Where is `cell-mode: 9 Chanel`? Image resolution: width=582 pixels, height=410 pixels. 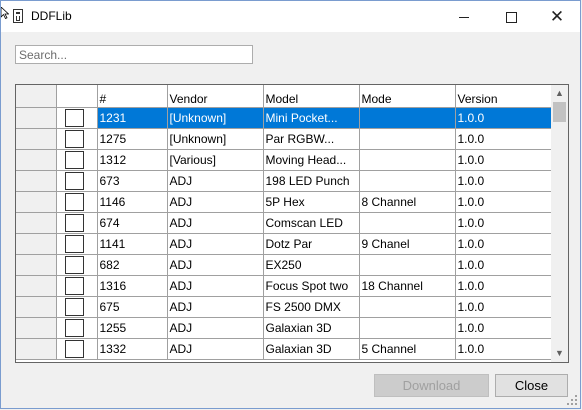 cell-mode: 9 Chanel is located at coordinates (407, 244).